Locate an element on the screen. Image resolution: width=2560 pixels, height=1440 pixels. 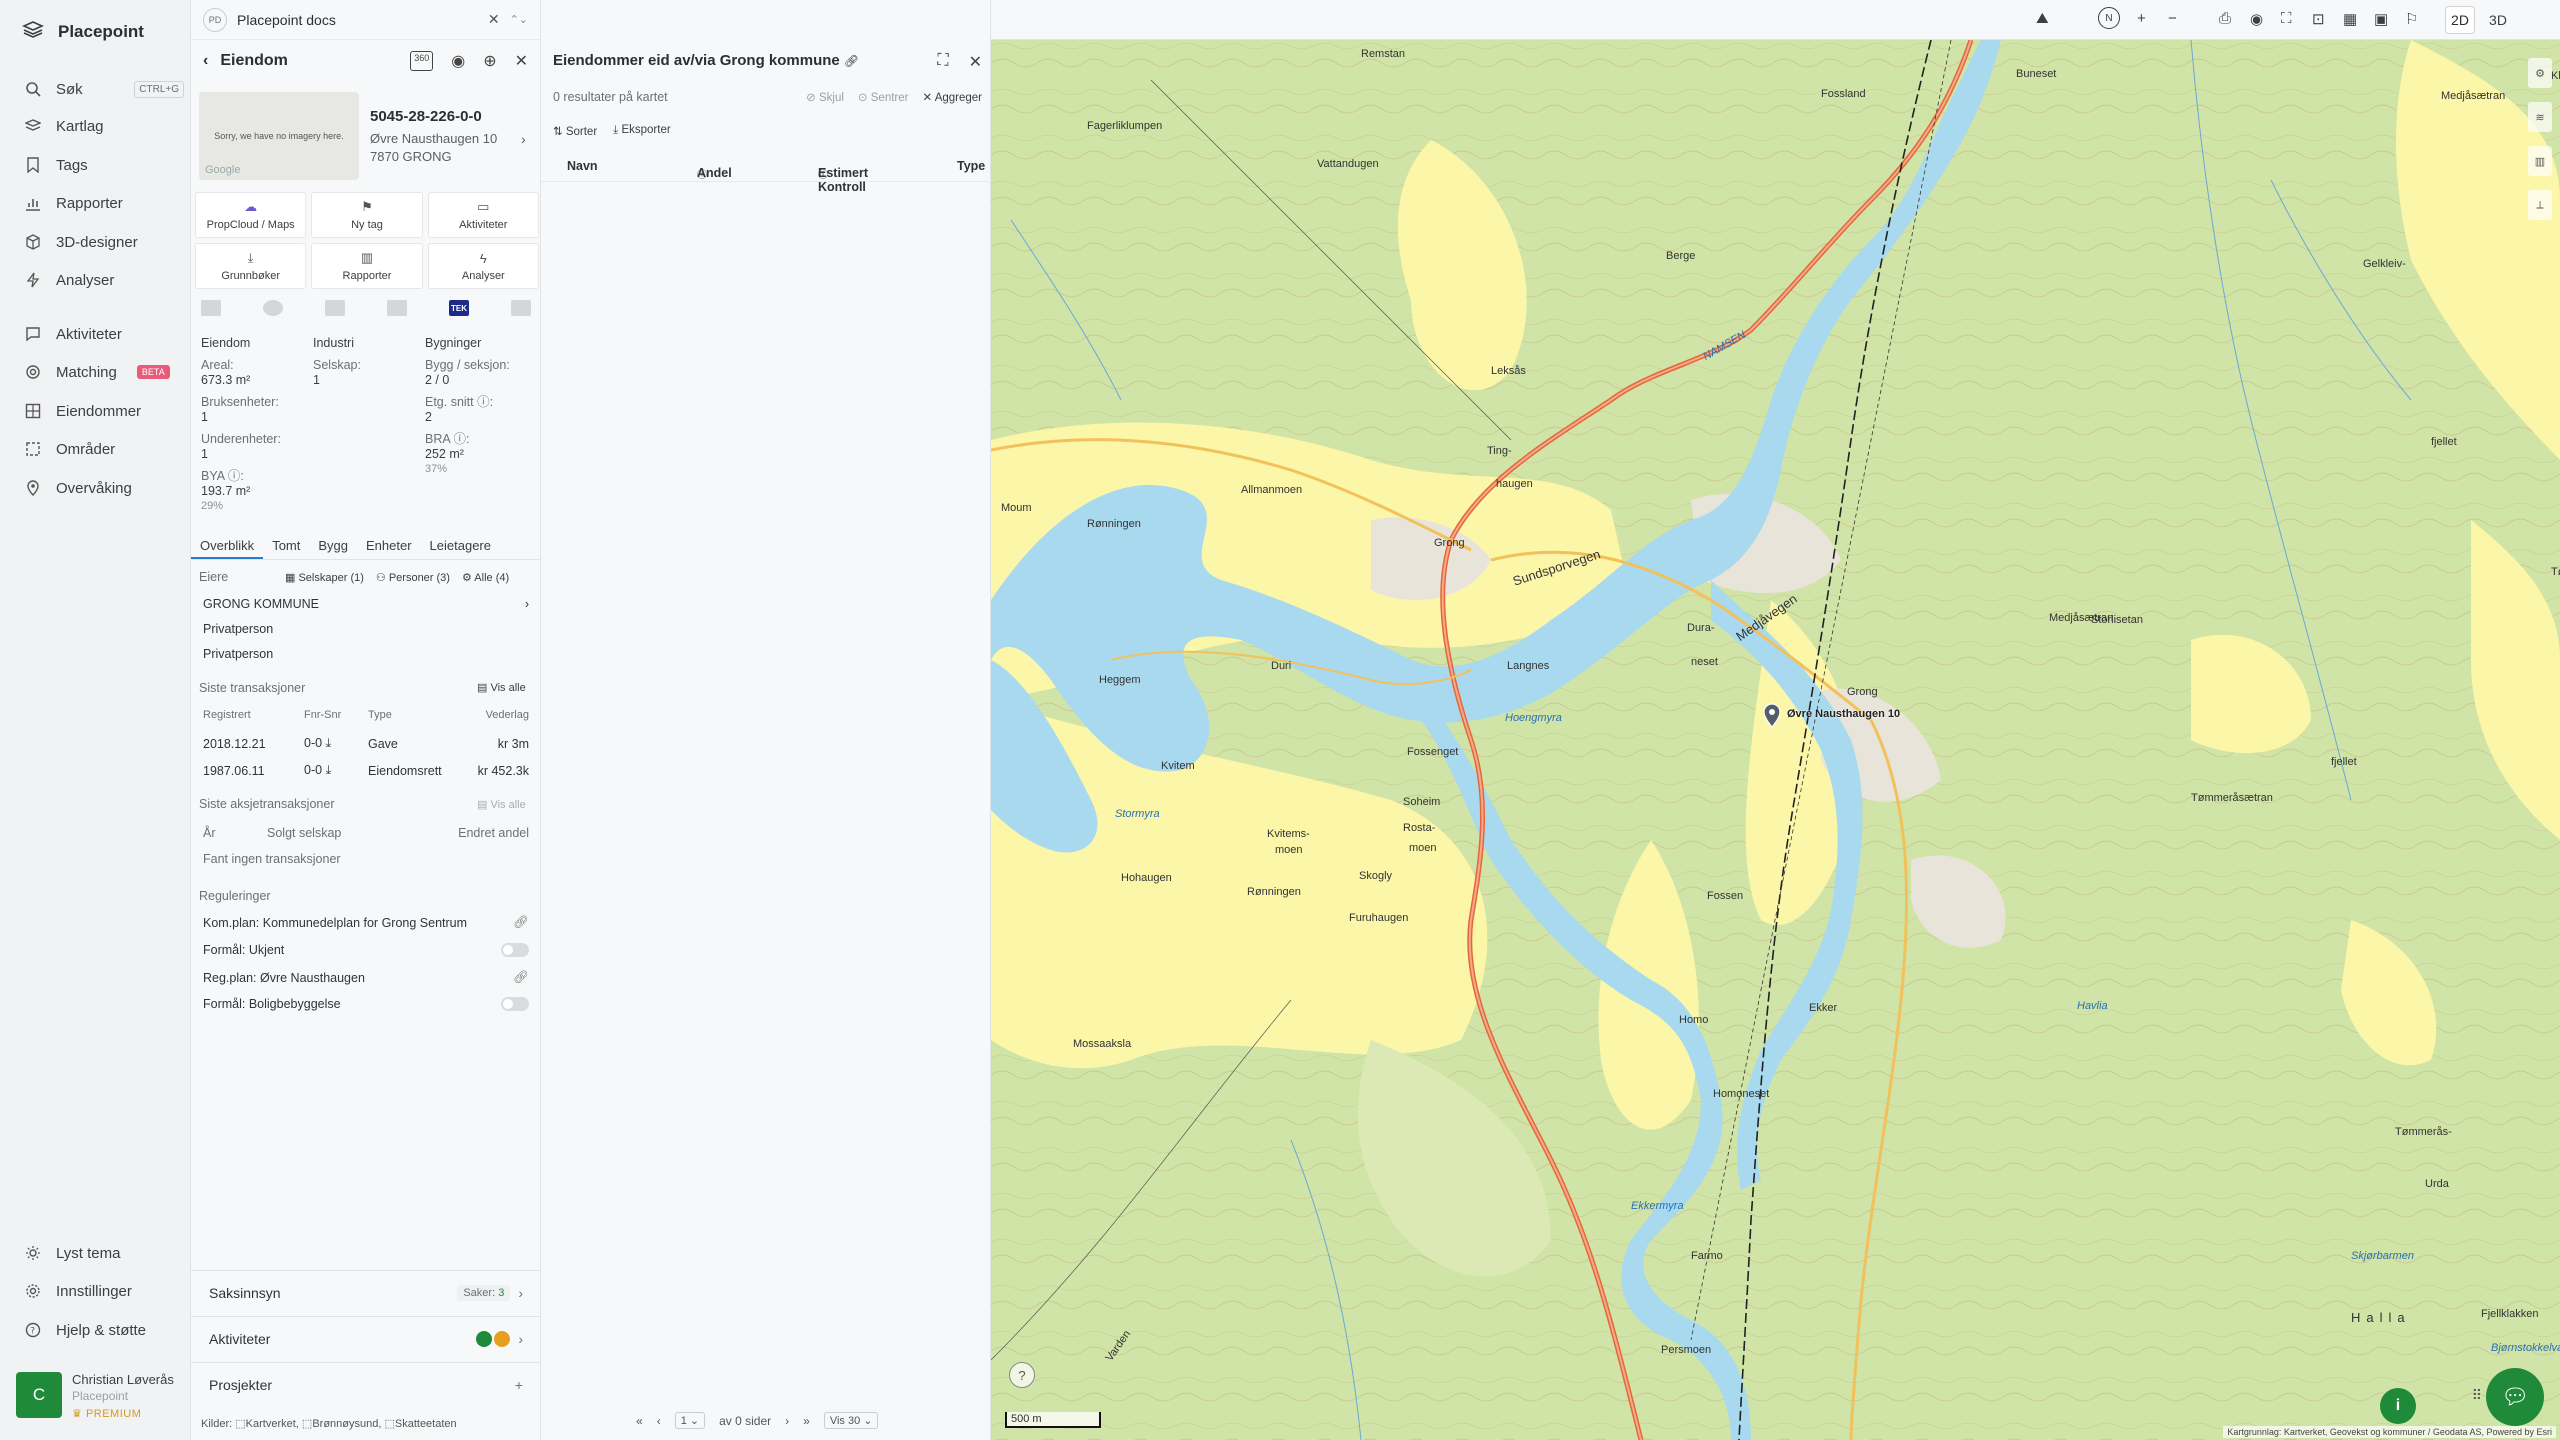
brand: Placepoint is located at coordinates (83, 31).